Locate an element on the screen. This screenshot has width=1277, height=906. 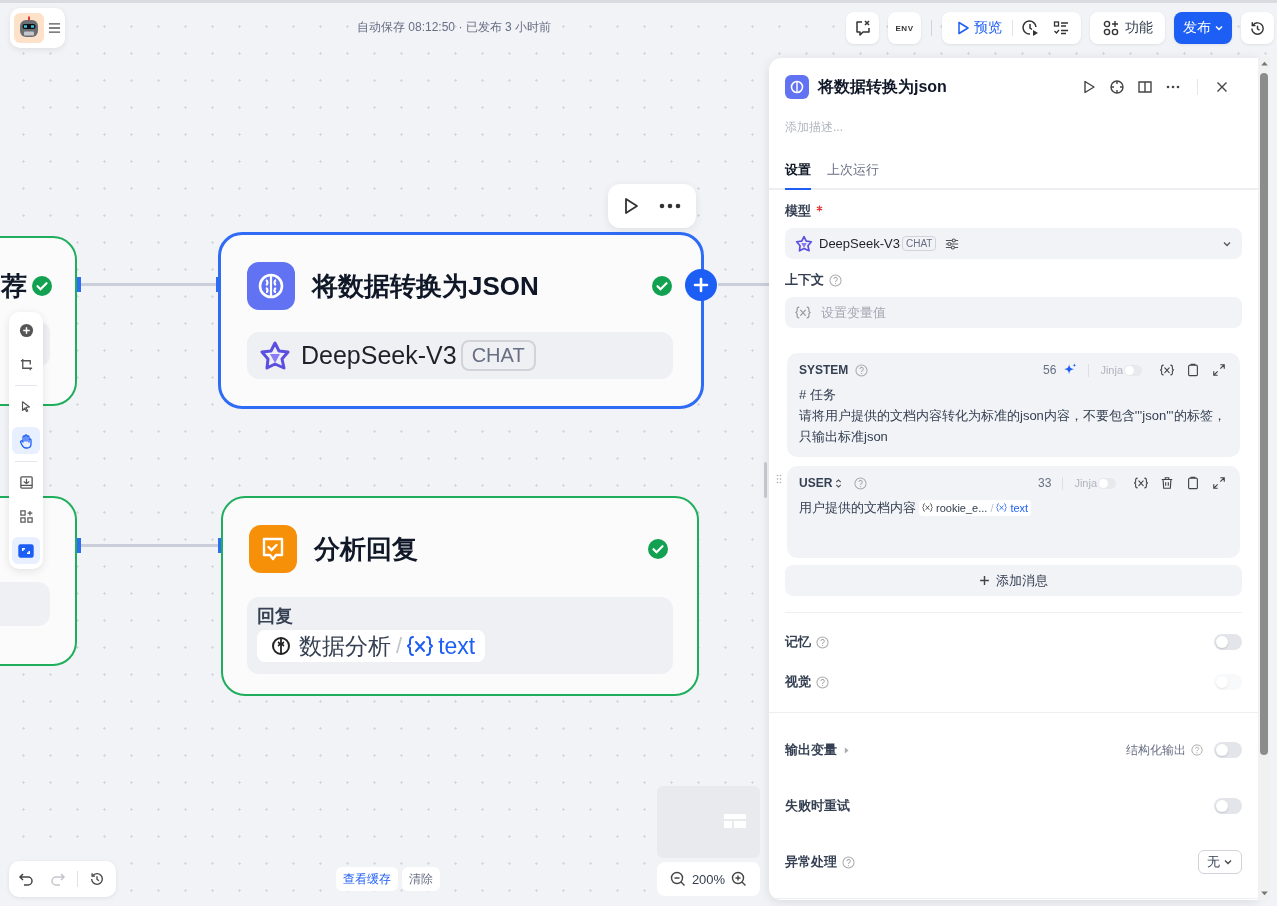
prompt-editor: SYSTEM 56 Jinja # 任务 请将用户提供的文档内容转化为标准的json内容，不要包含'''json'''的标签，只输出标准json is located at coordinates (1013, 405).